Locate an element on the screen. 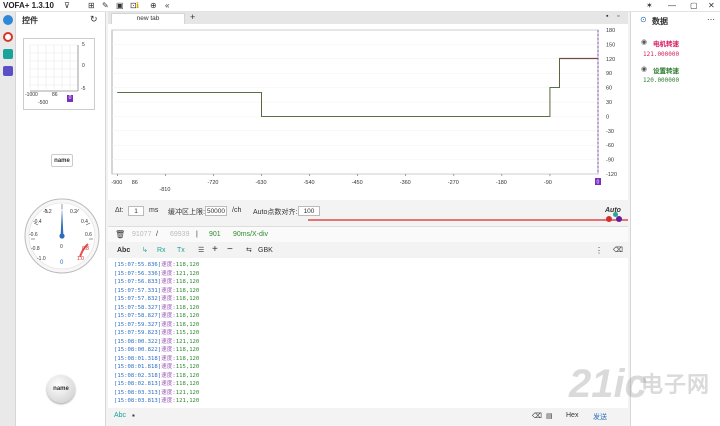 Image resolution: width=720 pixels, height=426 pixels. restore-icon: ▫ is located at coordinates (618, 16).